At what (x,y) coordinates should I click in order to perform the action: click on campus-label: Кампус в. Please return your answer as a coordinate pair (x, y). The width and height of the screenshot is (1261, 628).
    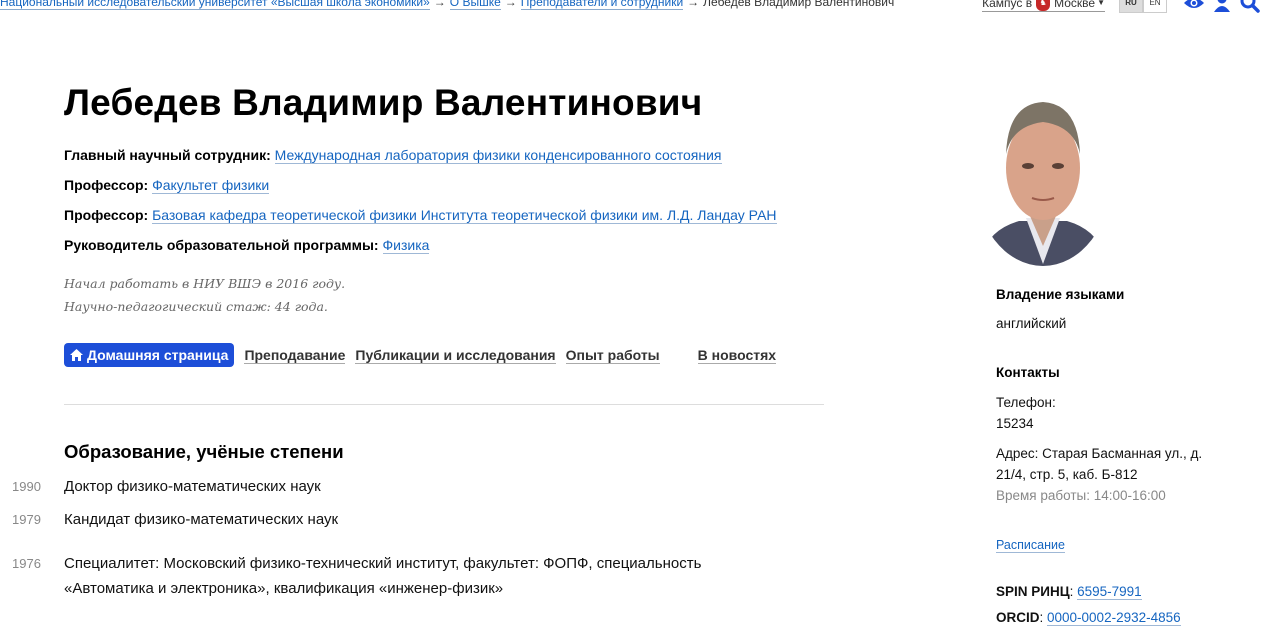
    Looking at the image, I should click on (1007, 5).